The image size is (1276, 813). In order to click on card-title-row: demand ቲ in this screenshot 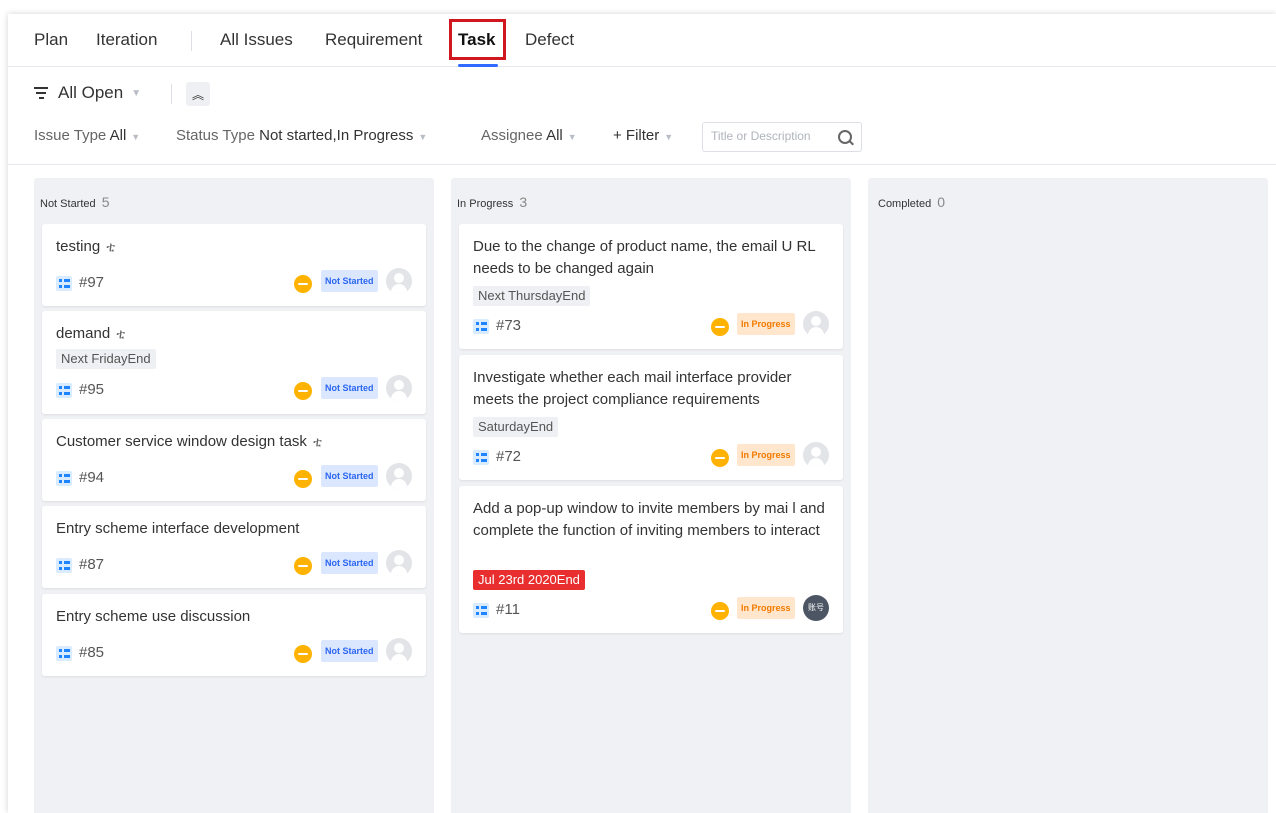, I will do `click(236, 334)`.